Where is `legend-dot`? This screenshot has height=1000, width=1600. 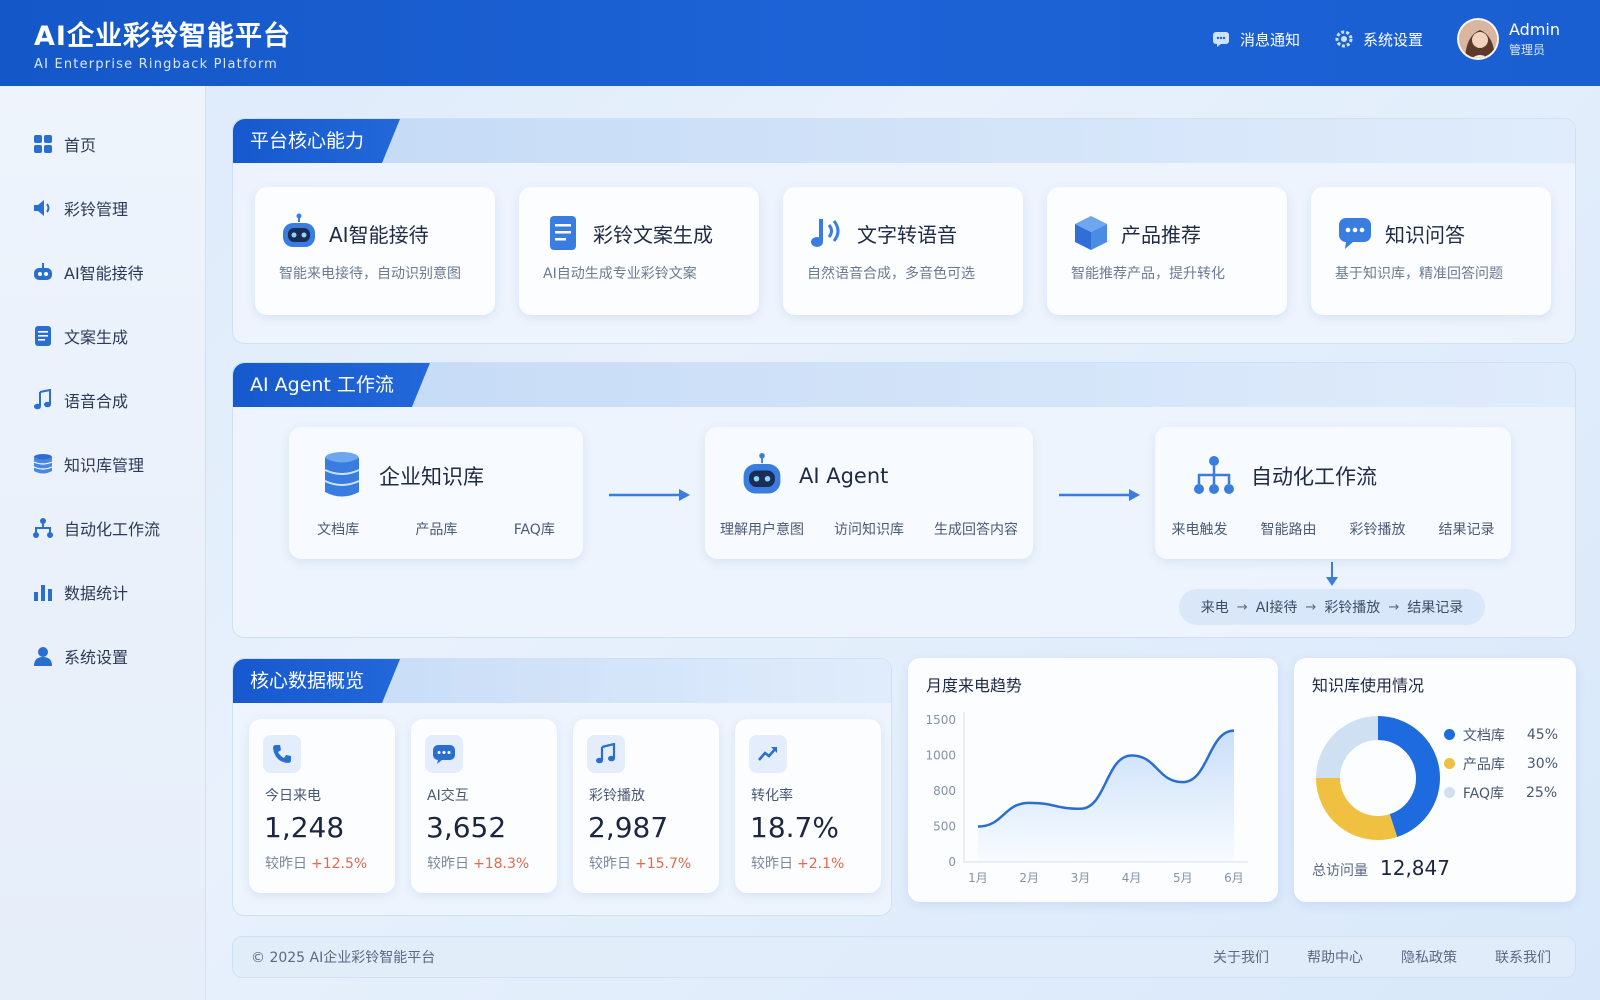
legend-dot is located at coordinates (1449, 763).